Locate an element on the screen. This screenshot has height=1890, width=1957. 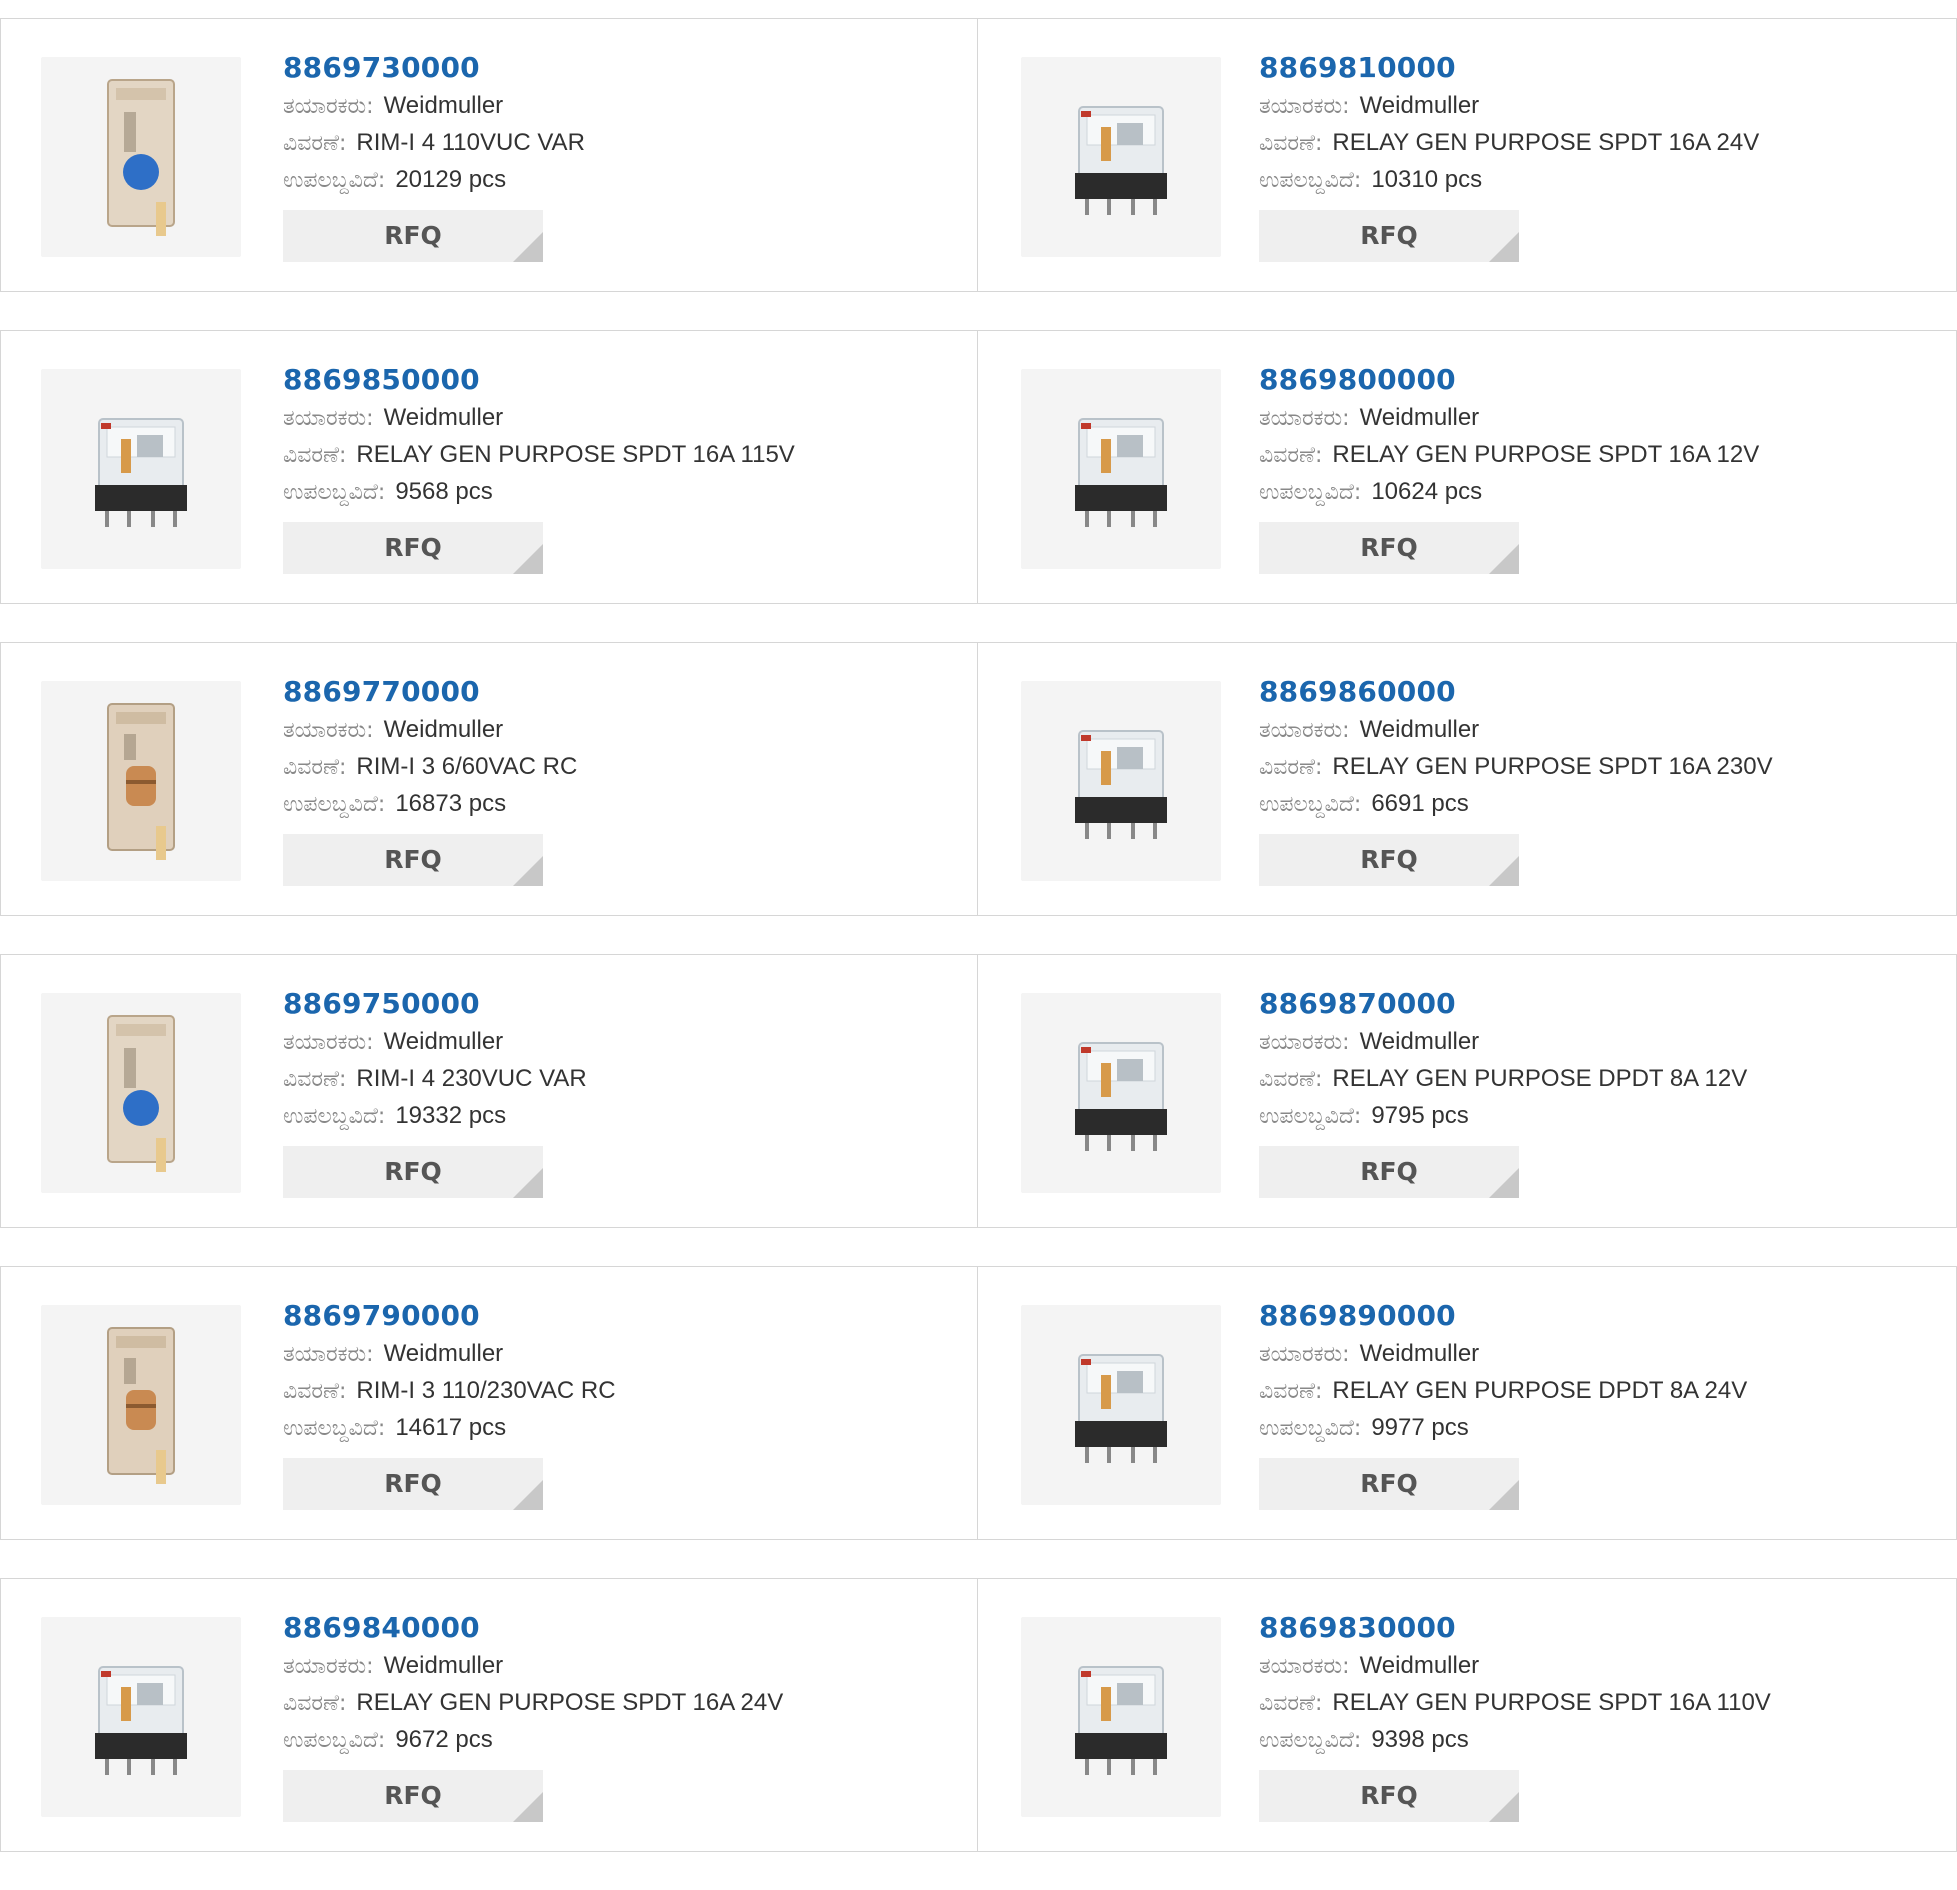
description-value: RIM-I 3 6/60VAC RC is located at coordinates (467, 766).